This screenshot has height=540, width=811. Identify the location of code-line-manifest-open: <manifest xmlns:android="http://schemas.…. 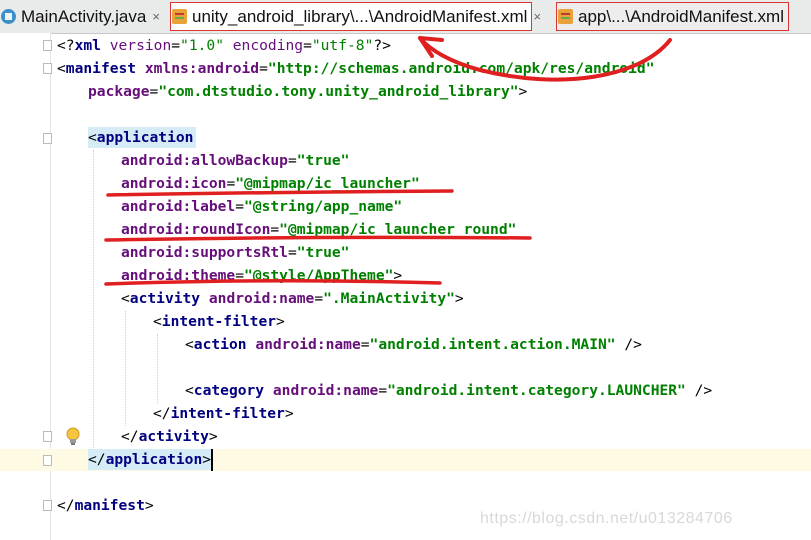
(356, 68).